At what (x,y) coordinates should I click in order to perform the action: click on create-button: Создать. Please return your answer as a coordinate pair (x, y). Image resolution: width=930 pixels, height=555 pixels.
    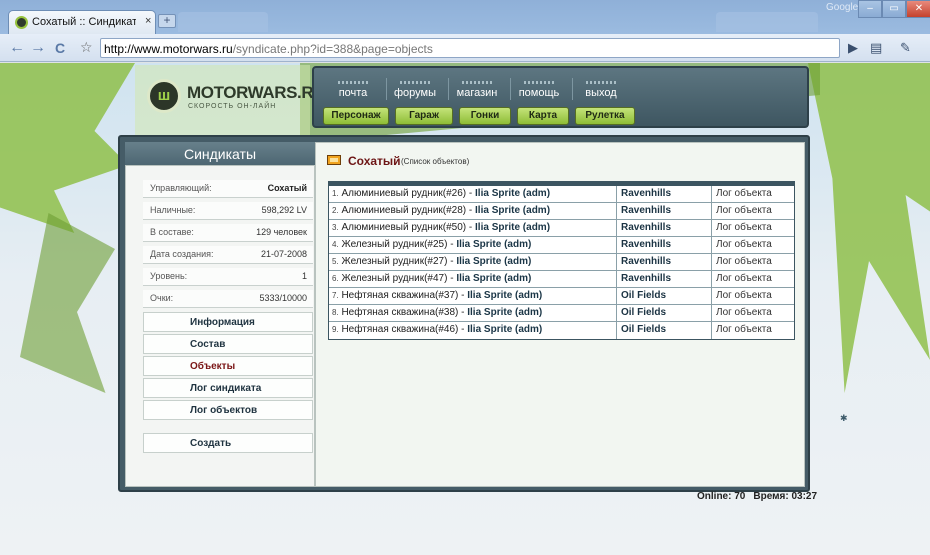
    Looking at the image, I should click on (228, 443).